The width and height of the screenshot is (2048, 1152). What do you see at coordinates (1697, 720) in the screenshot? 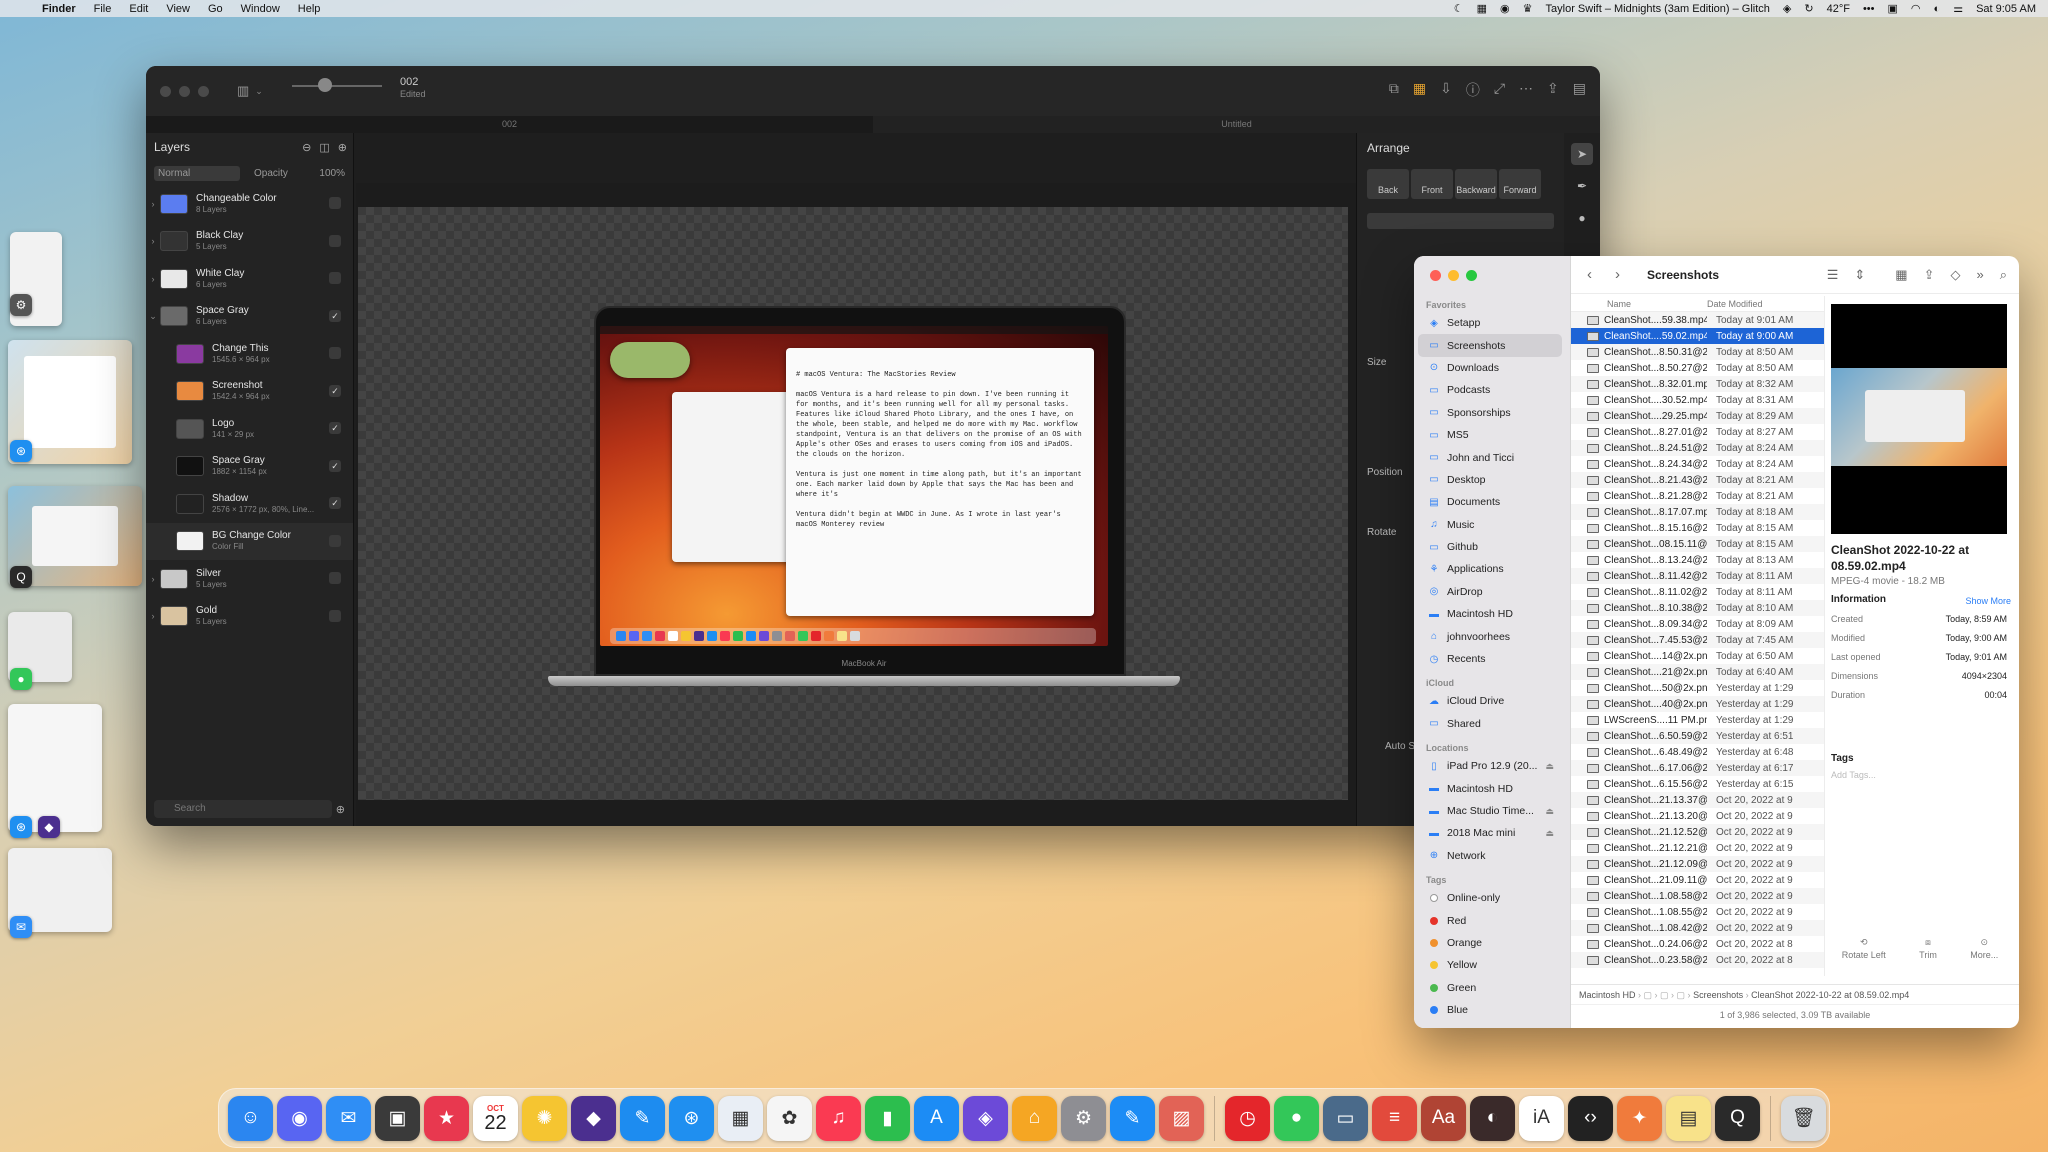
I see `file-row: LWScreenS....11 PM.png Yesterday at 1:29` at bounding box center [1697, 720].